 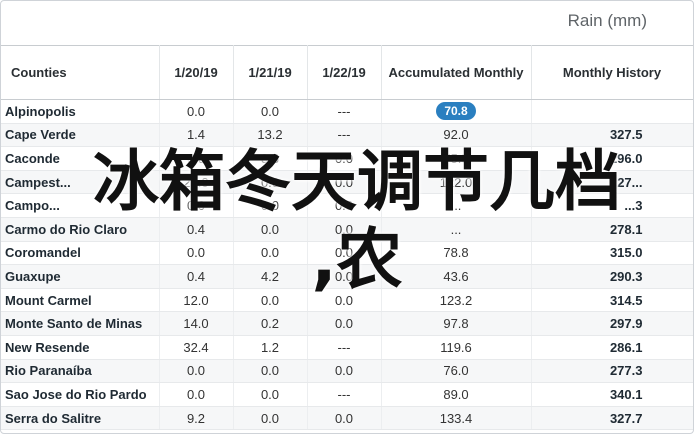 I want to click on accumulated-cell: 70.8, so click(x=456, y=111).